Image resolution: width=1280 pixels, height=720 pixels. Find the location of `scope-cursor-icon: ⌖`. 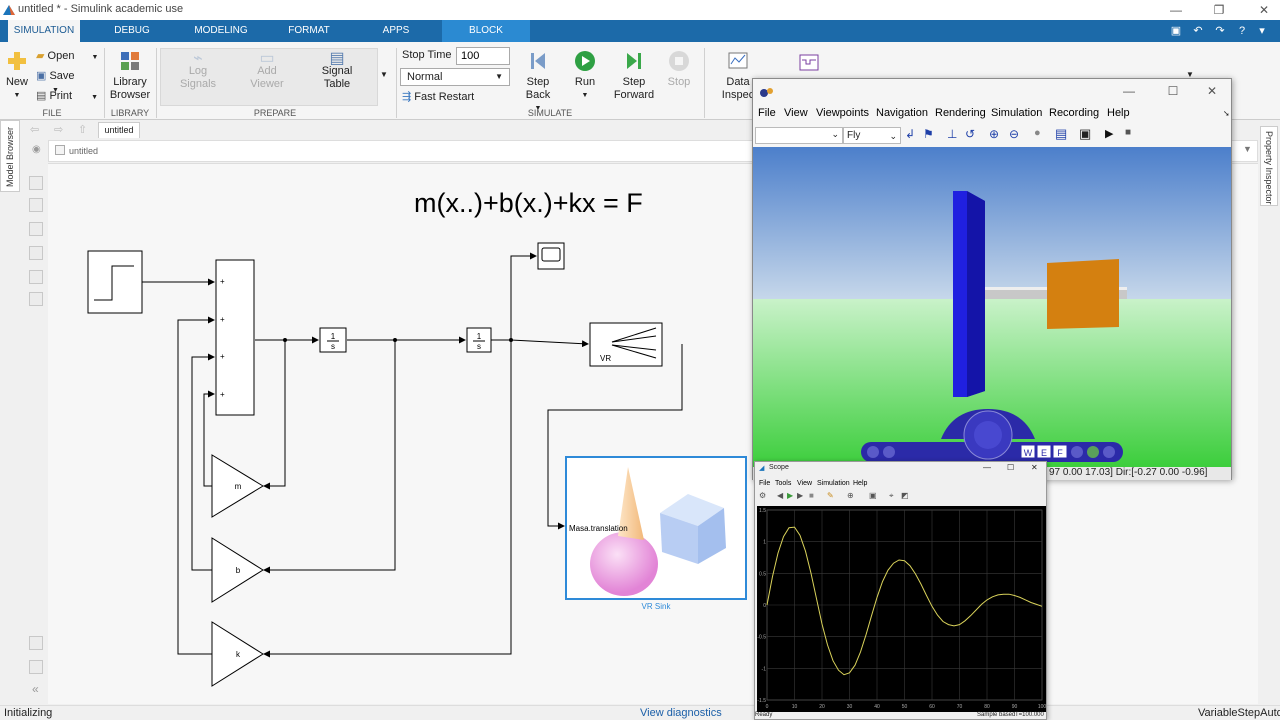

scope-cursor-icon: ⌖ is located at coordinates (891, 496).